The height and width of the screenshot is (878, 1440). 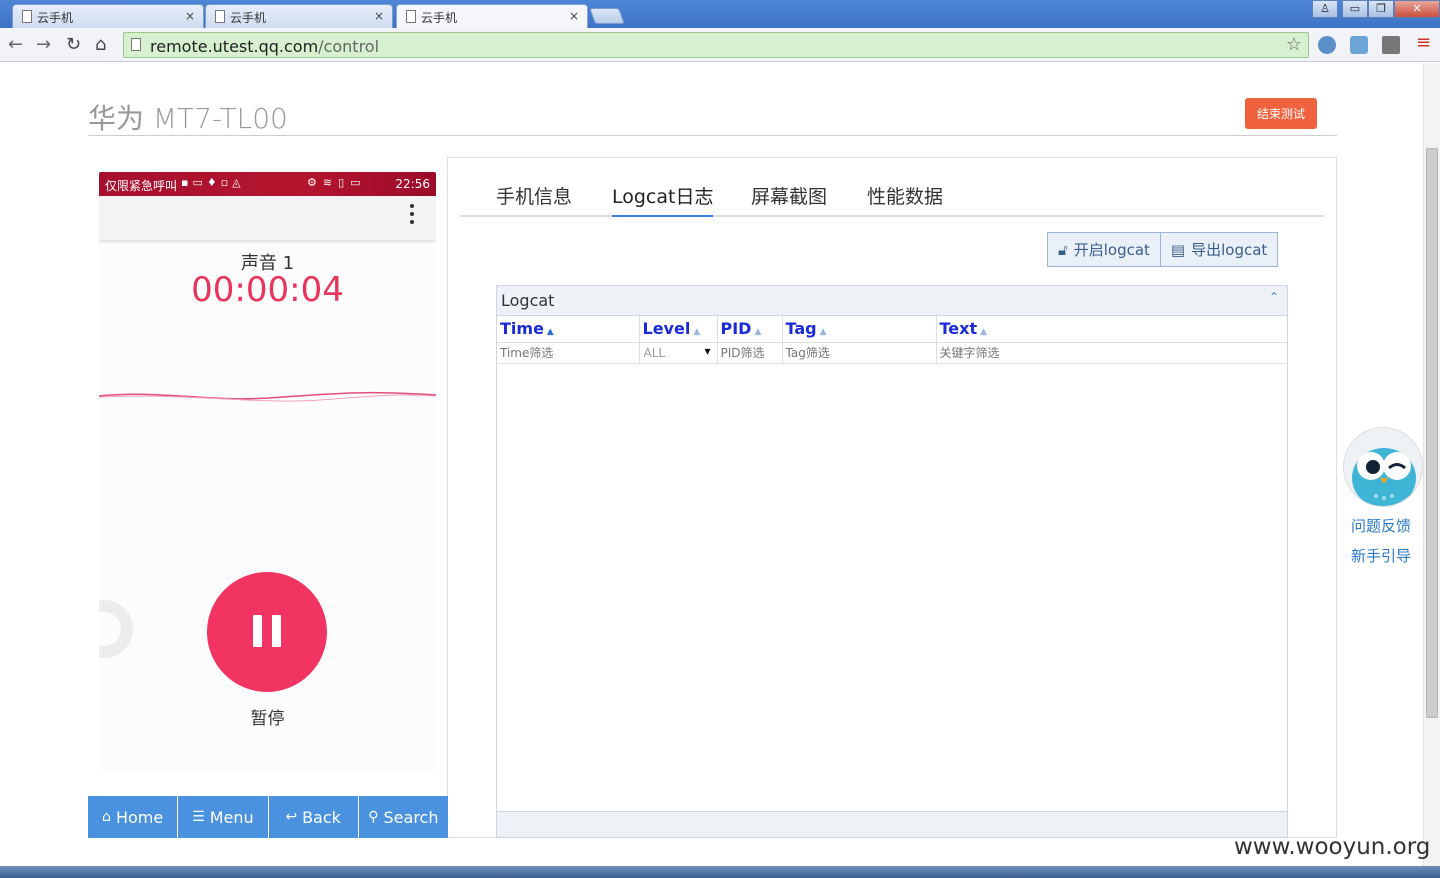 I want to click on logcat-footer, so click(x=892, y=824).